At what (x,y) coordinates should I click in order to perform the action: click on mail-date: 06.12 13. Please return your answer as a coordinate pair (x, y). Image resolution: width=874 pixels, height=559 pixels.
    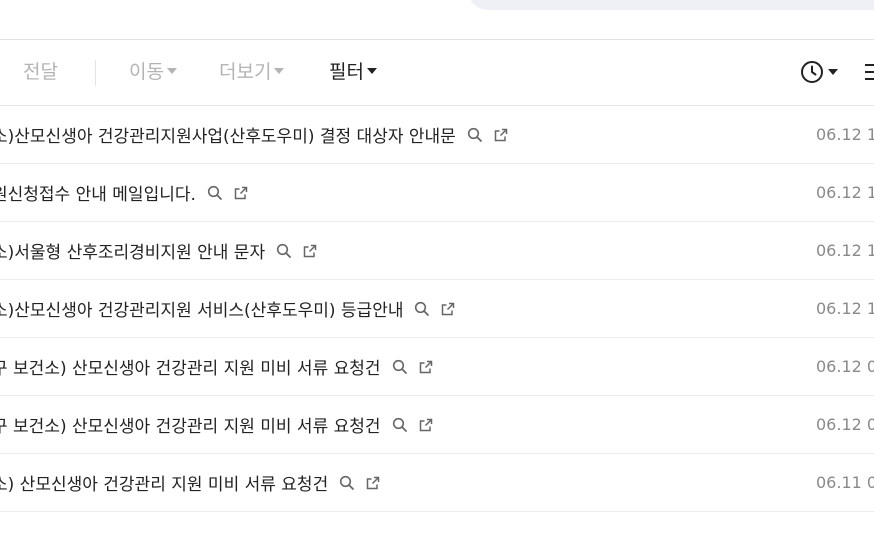
    Looking at the image, I should click on (845, 134).